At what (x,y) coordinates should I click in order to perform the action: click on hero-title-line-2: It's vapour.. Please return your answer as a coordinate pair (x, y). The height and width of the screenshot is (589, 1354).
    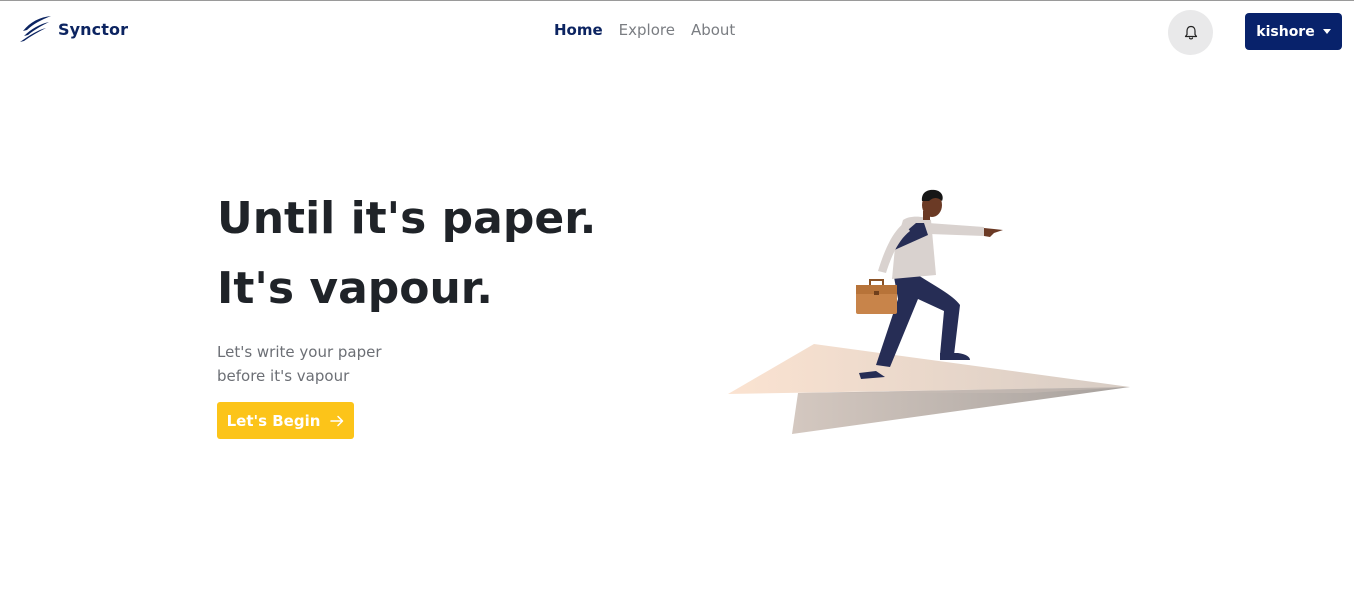
    Looking at the image, I should click on (355, 288).